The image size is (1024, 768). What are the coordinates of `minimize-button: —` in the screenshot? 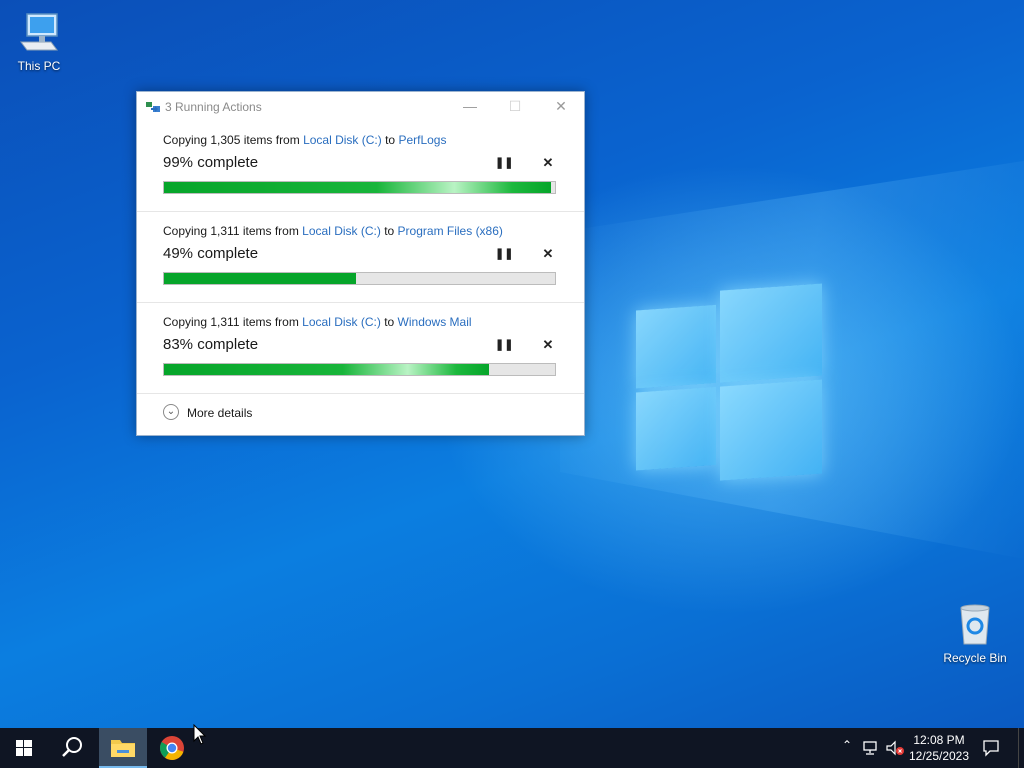 It's located at (470, 106).